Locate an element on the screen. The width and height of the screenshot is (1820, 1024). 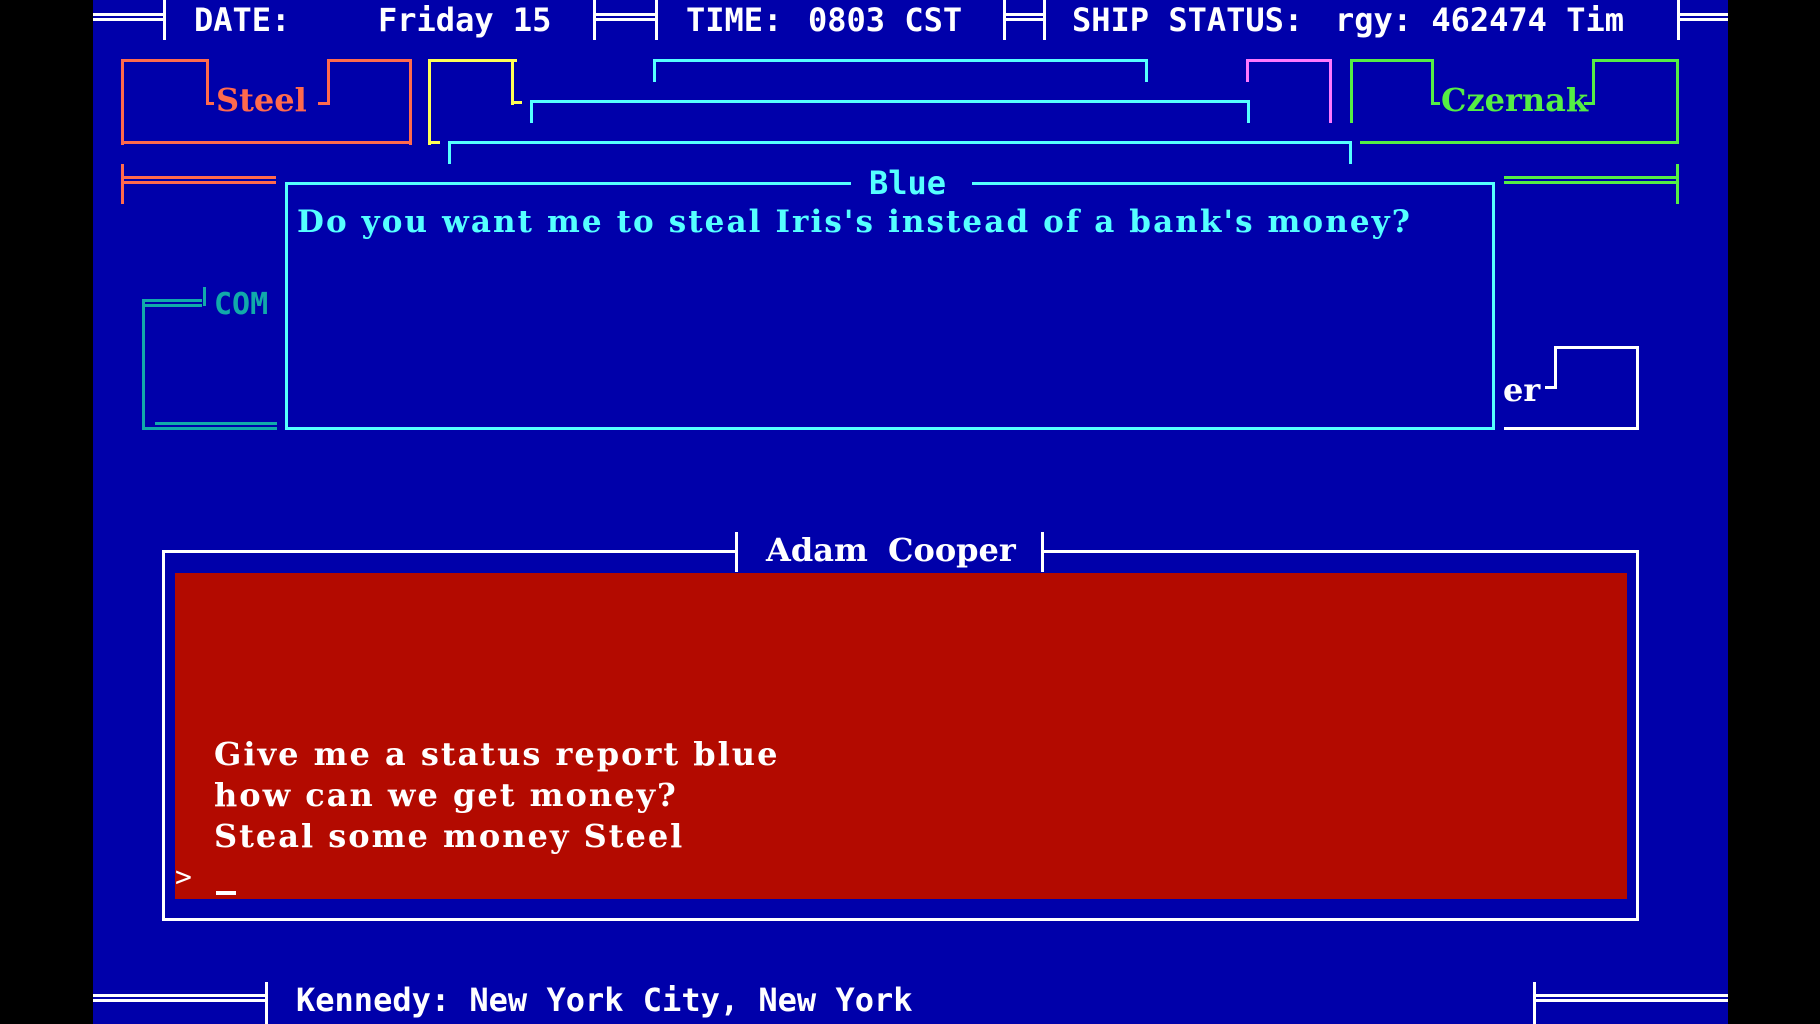
crew-tab-label: Czernak is located at coordinates (1515, 100).